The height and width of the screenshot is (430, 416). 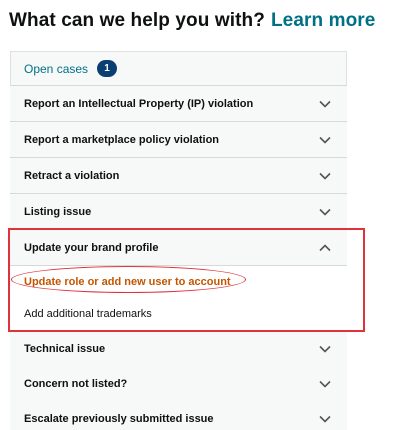 I want to click on subitem-update-role-add-user: Update role or add new user to account, so click(x=178, y=282).